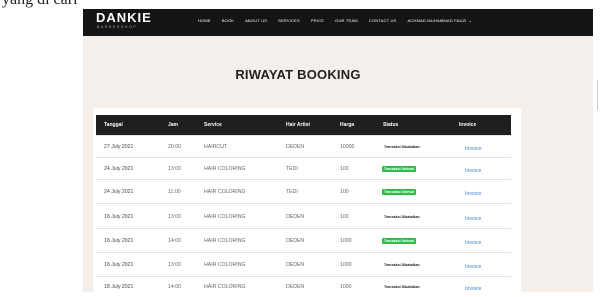  I want to click on header-tanggal: Tanggal, so click(113, 125).